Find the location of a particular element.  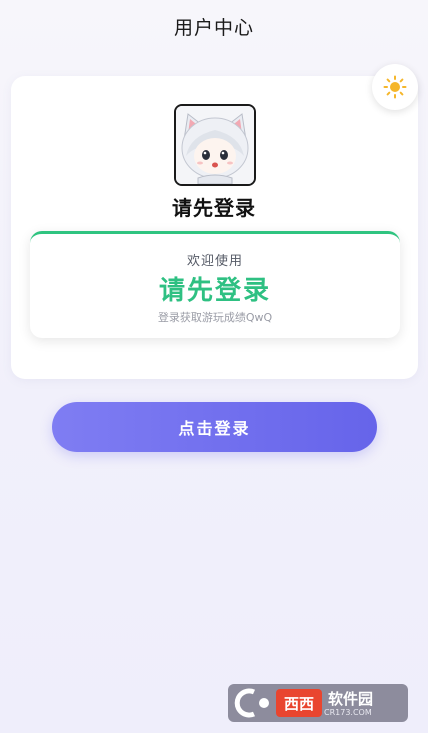

login-button: 点击登录 is located at coordinates (214, 427).